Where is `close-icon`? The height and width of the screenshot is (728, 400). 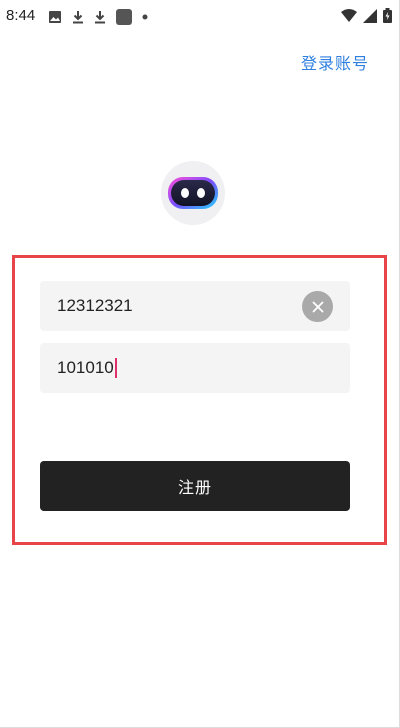 close-icon is located at coordinates (317, 306).